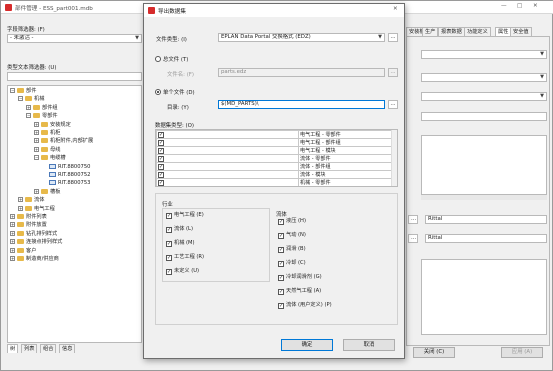 The height and width of the screenshot is (371, 553). I want to click on dataset-type-row: ✓ 流体 - 零部件, so click(274, 158).